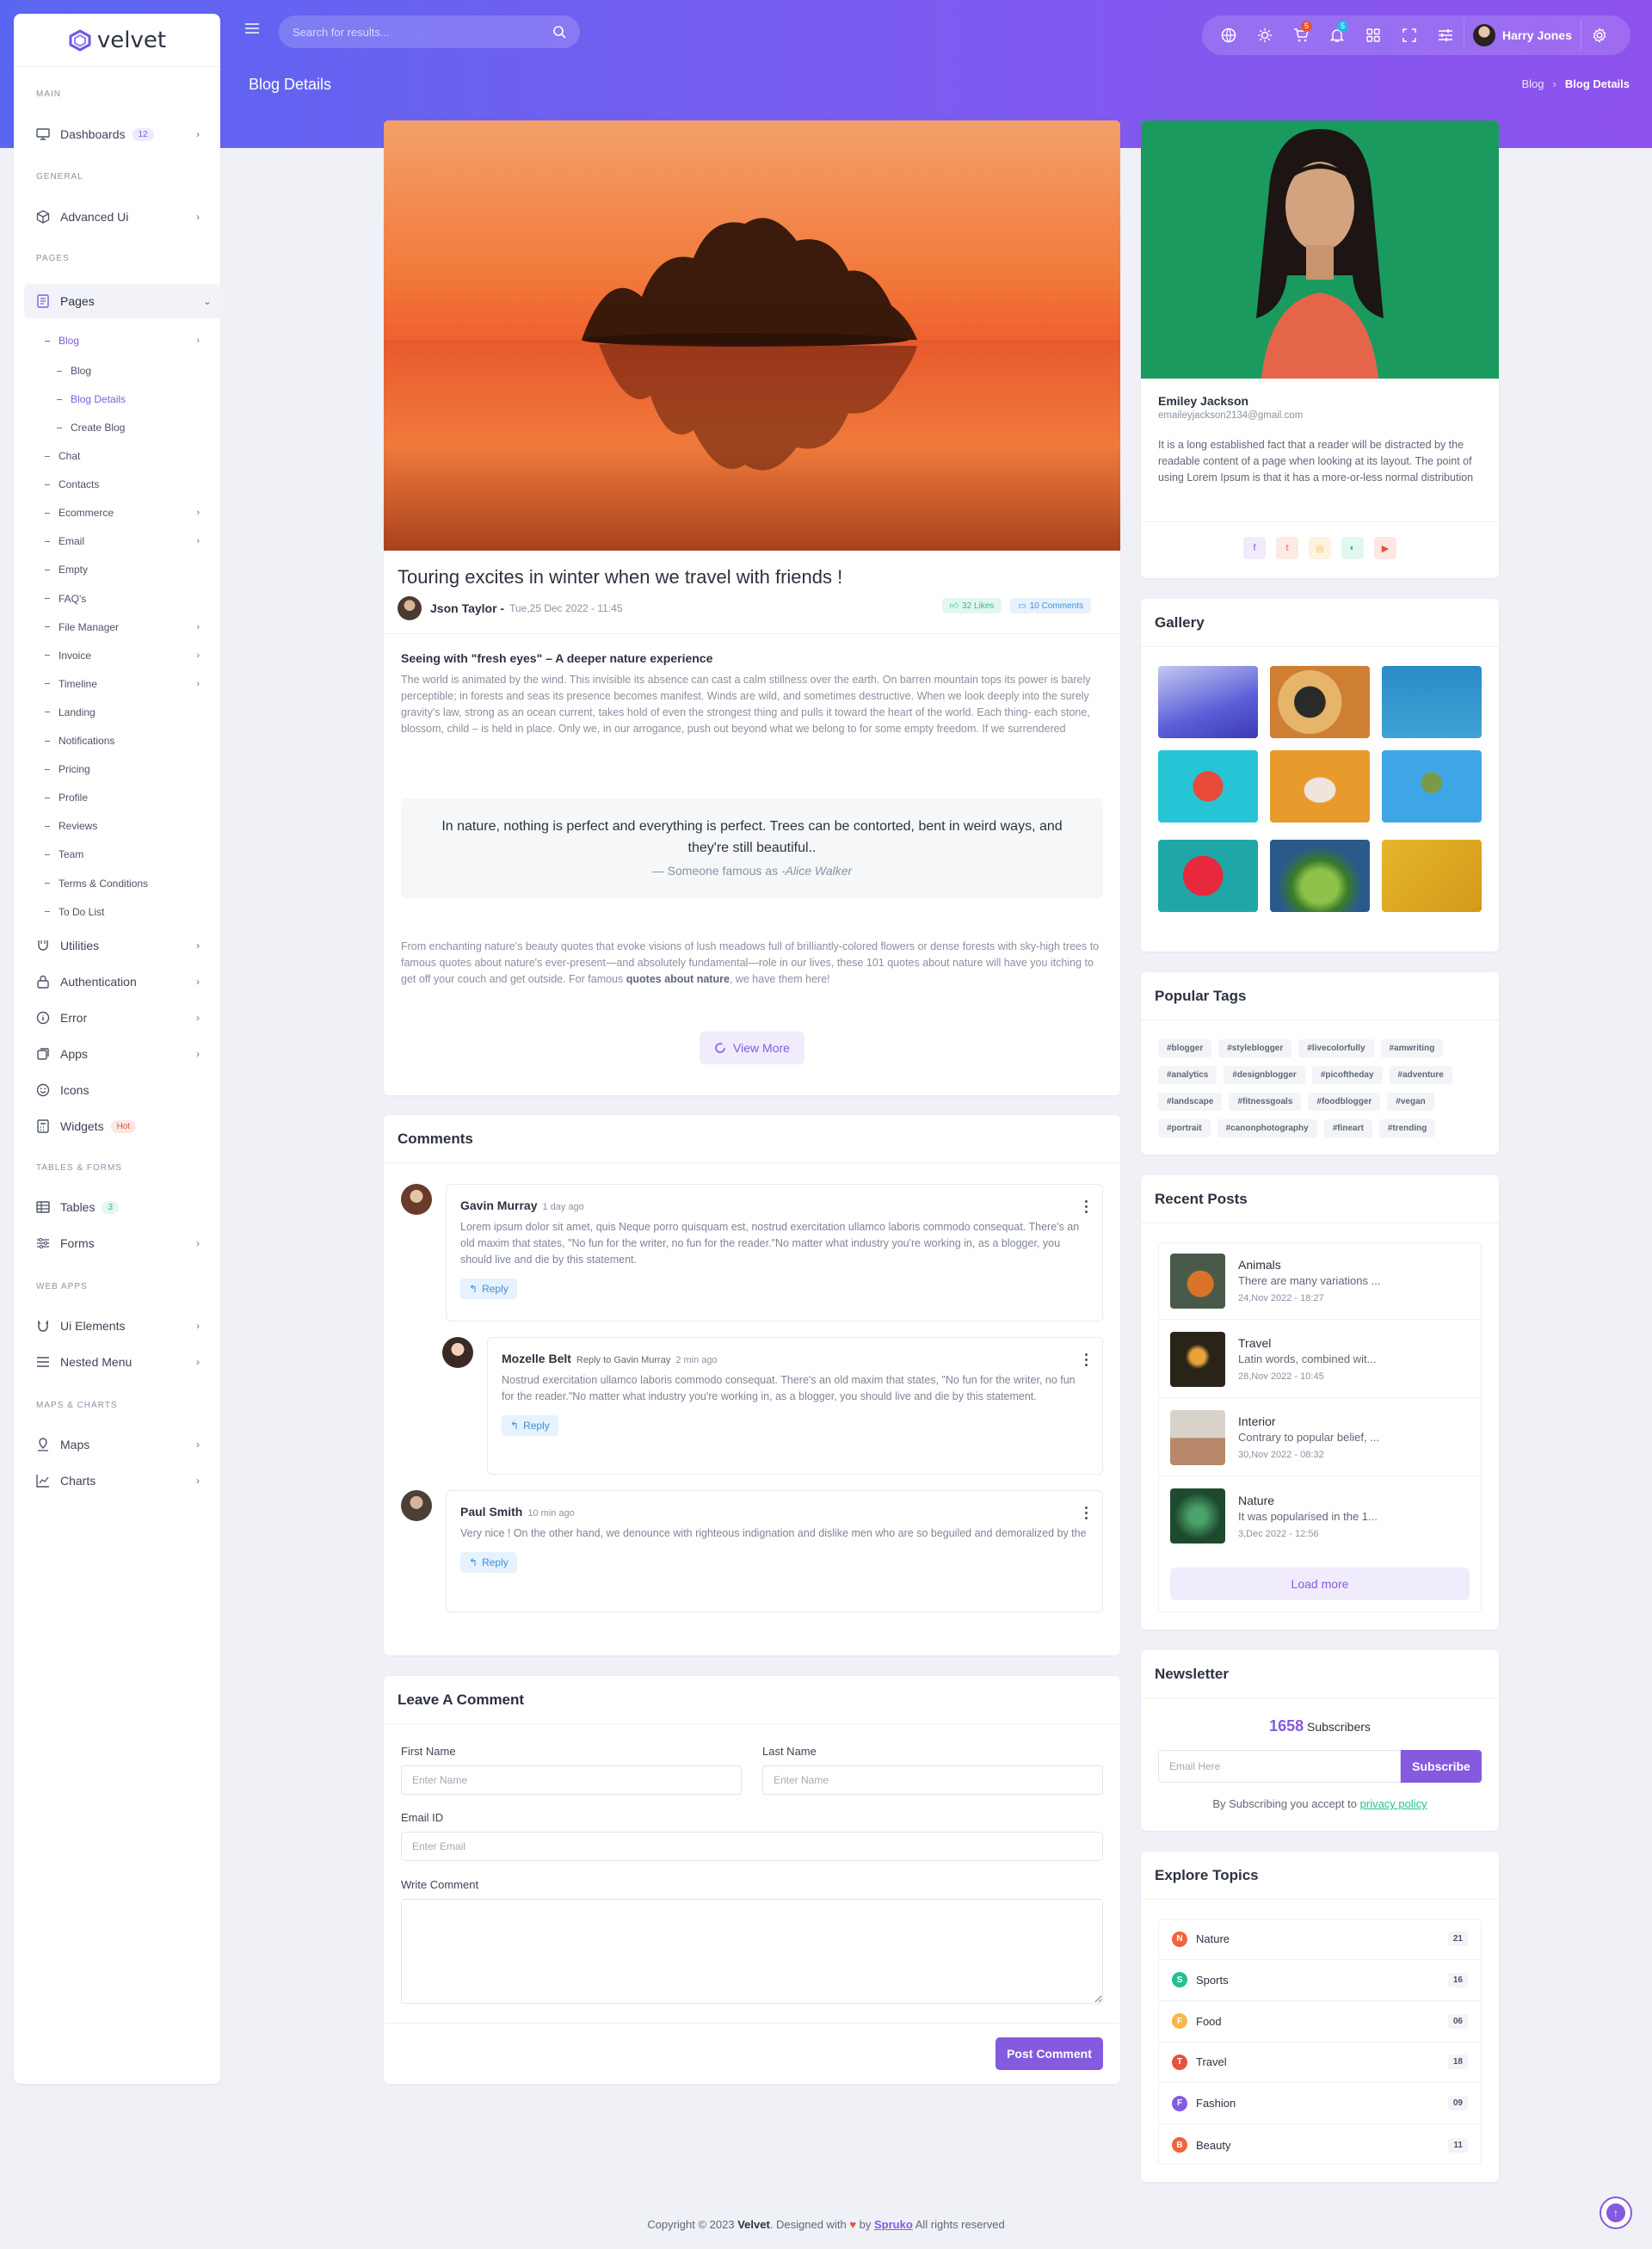  I want to click on author-name: Json Taylor -, so click(467, 608).